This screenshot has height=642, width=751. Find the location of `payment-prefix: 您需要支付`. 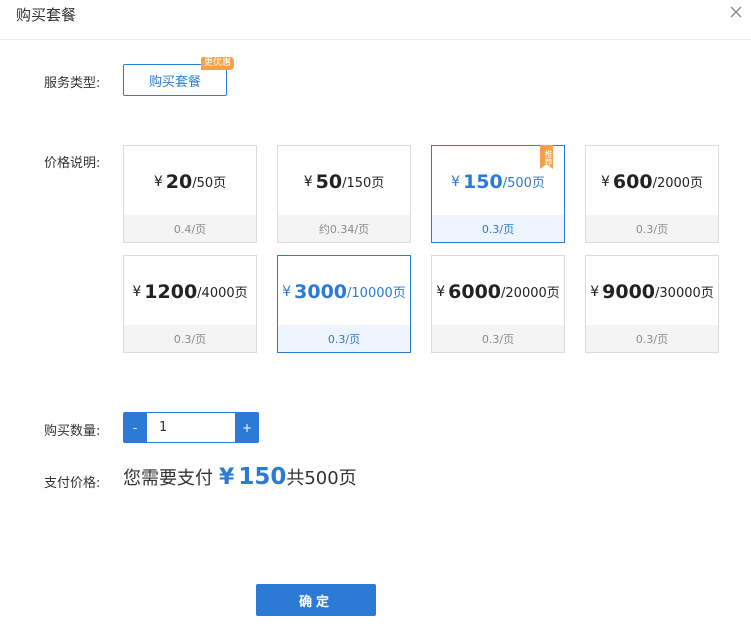

payment-prefix: 您需要支付 is located at coordinates (168, 478).